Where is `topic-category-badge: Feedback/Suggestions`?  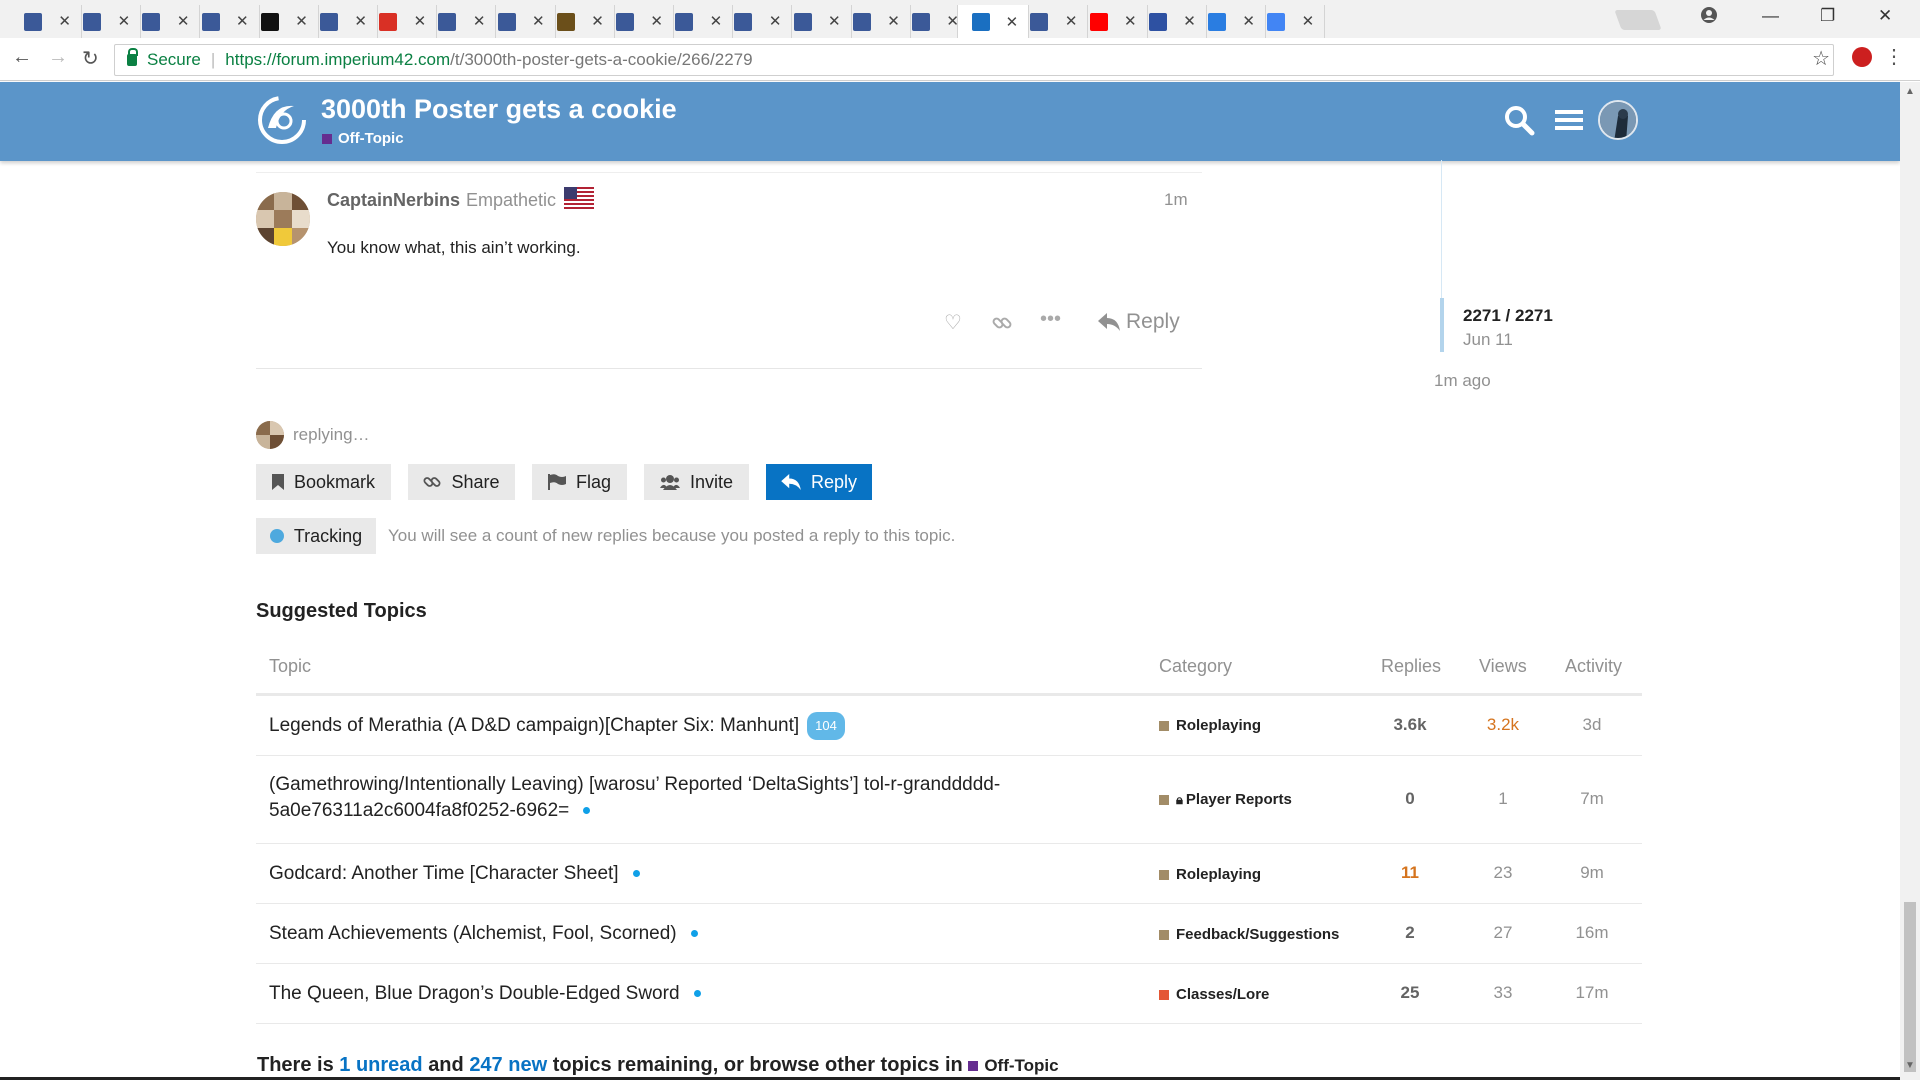
topic-category-badge: Feedback/Suggestions is located at coordinates (1249, 934).